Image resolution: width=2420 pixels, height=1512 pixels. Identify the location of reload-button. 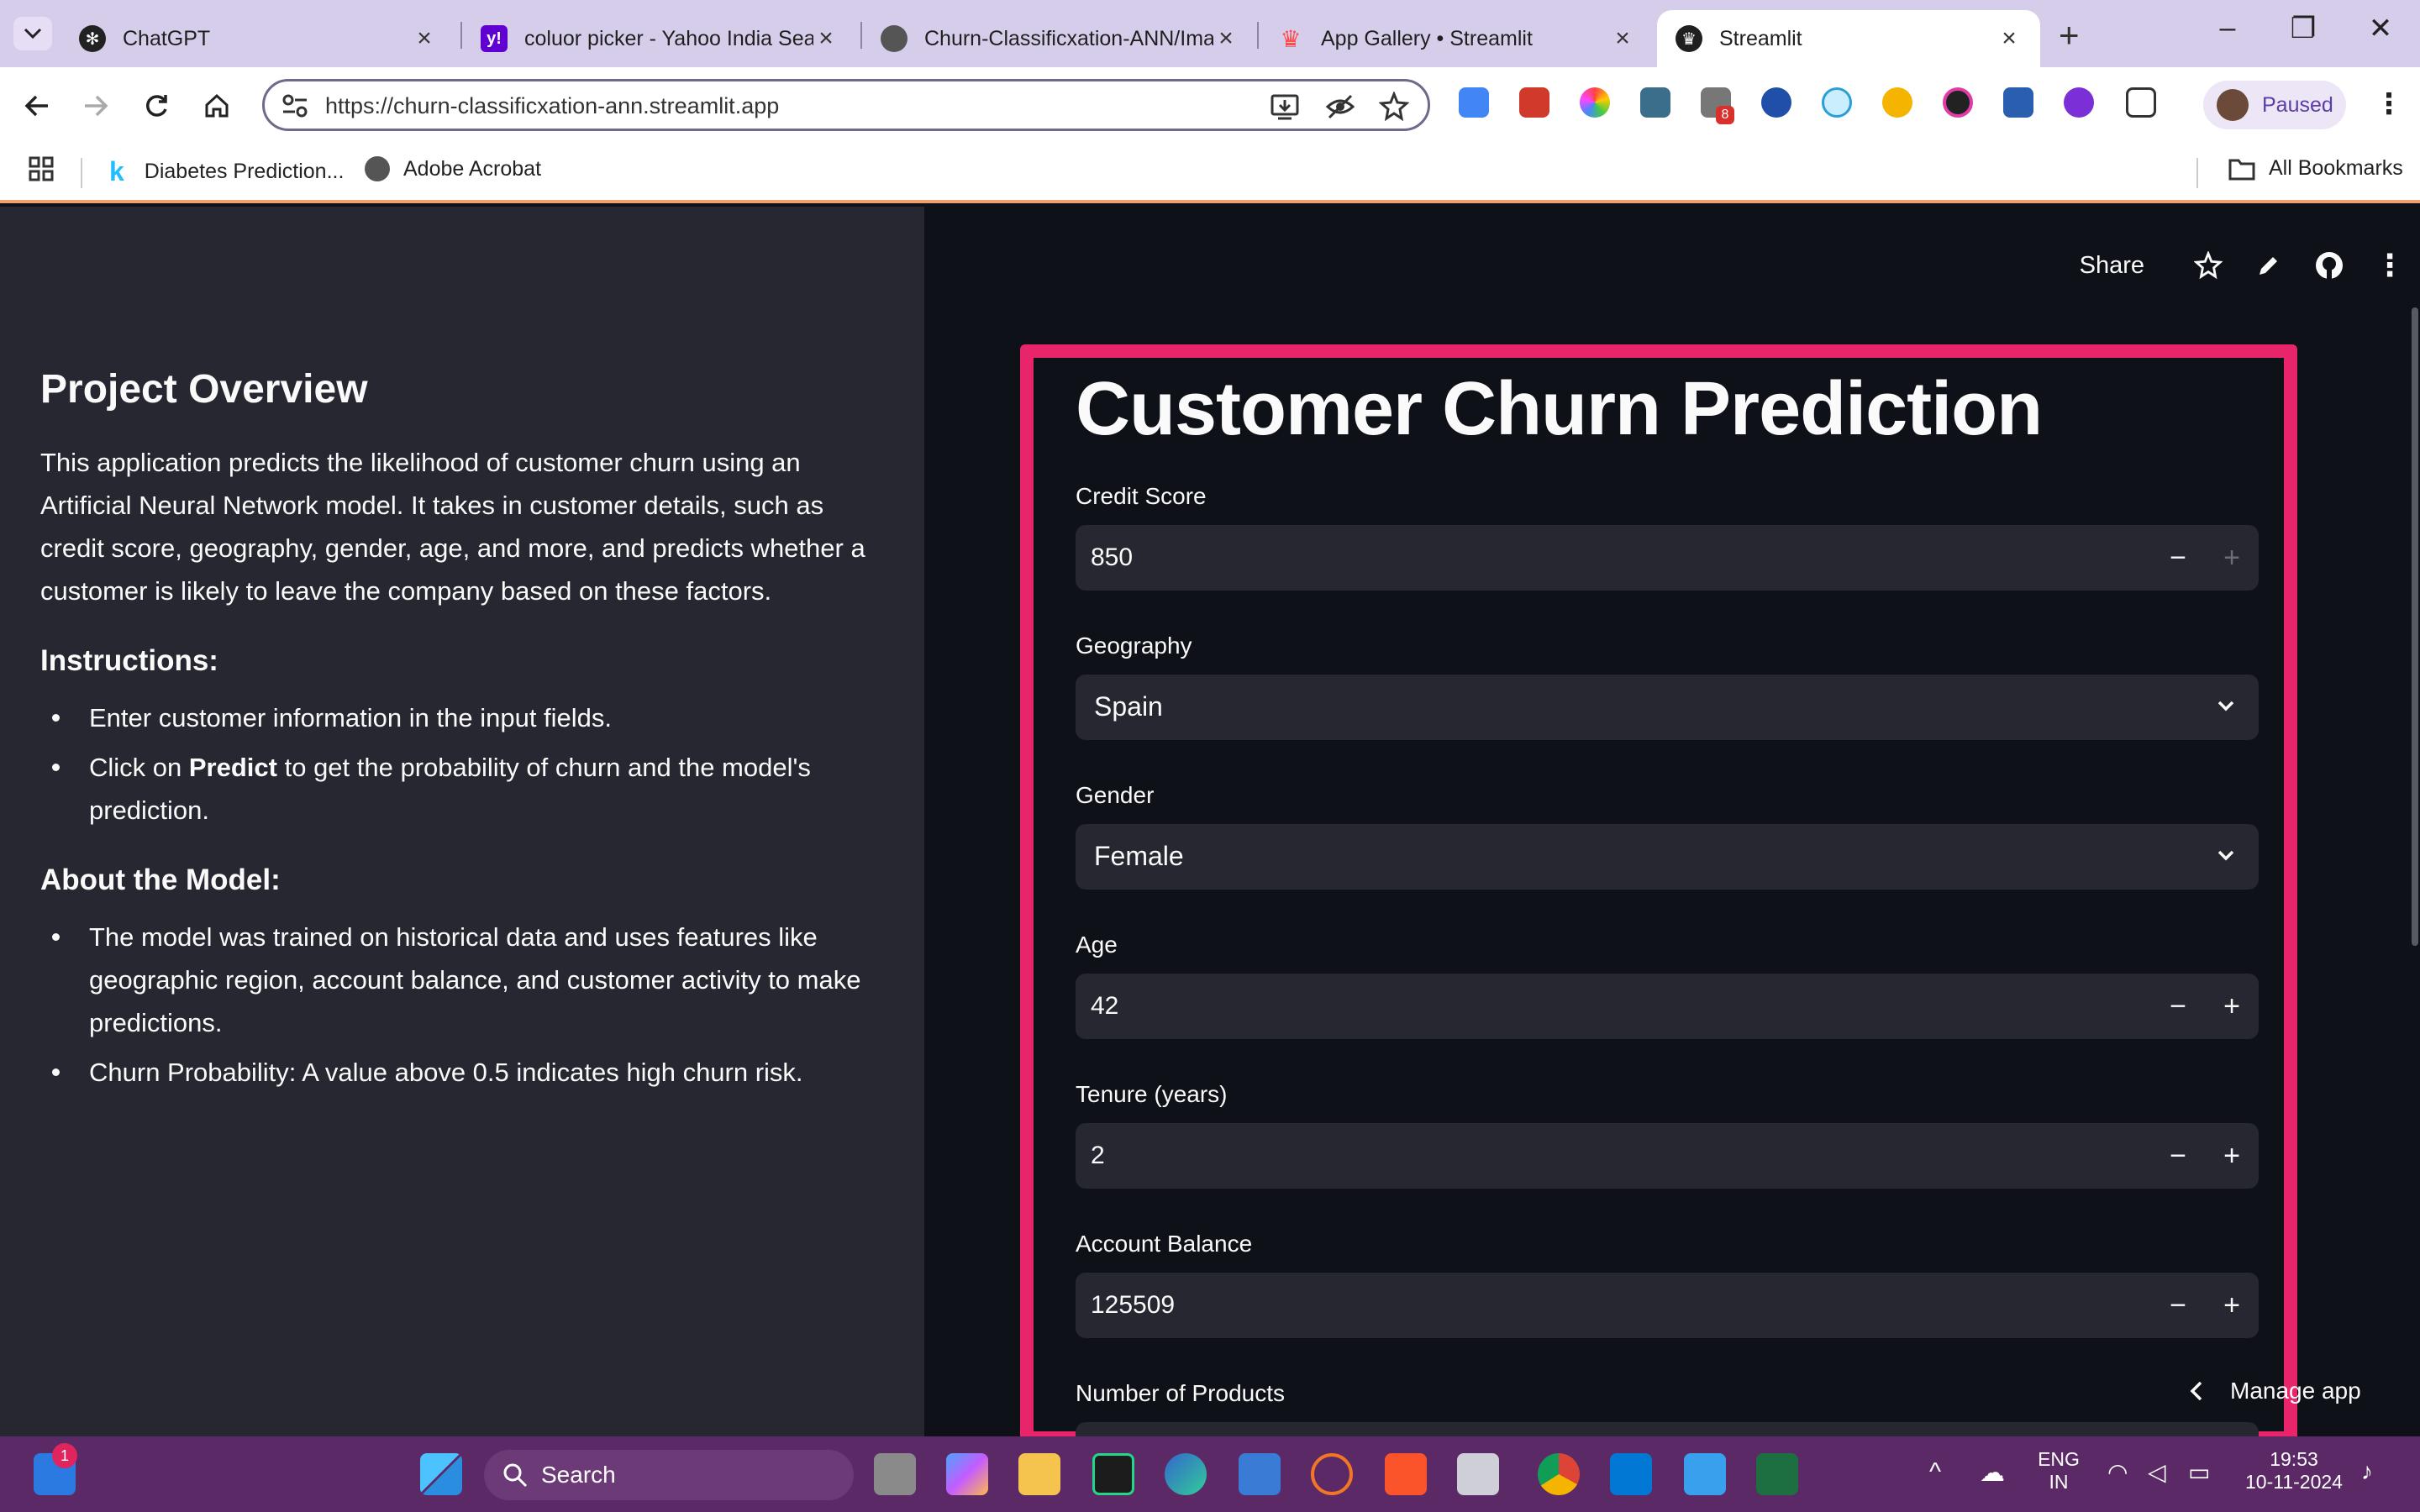
(156, 106).